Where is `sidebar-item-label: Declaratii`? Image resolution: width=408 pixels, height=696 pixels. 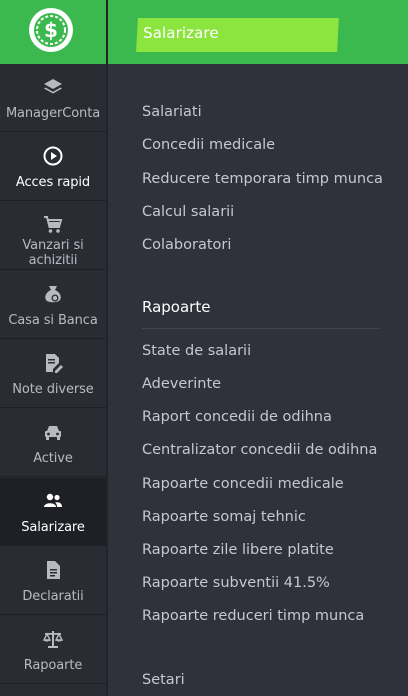
sidebar-item-label: Declaratii is located at coordinates (53, 596).